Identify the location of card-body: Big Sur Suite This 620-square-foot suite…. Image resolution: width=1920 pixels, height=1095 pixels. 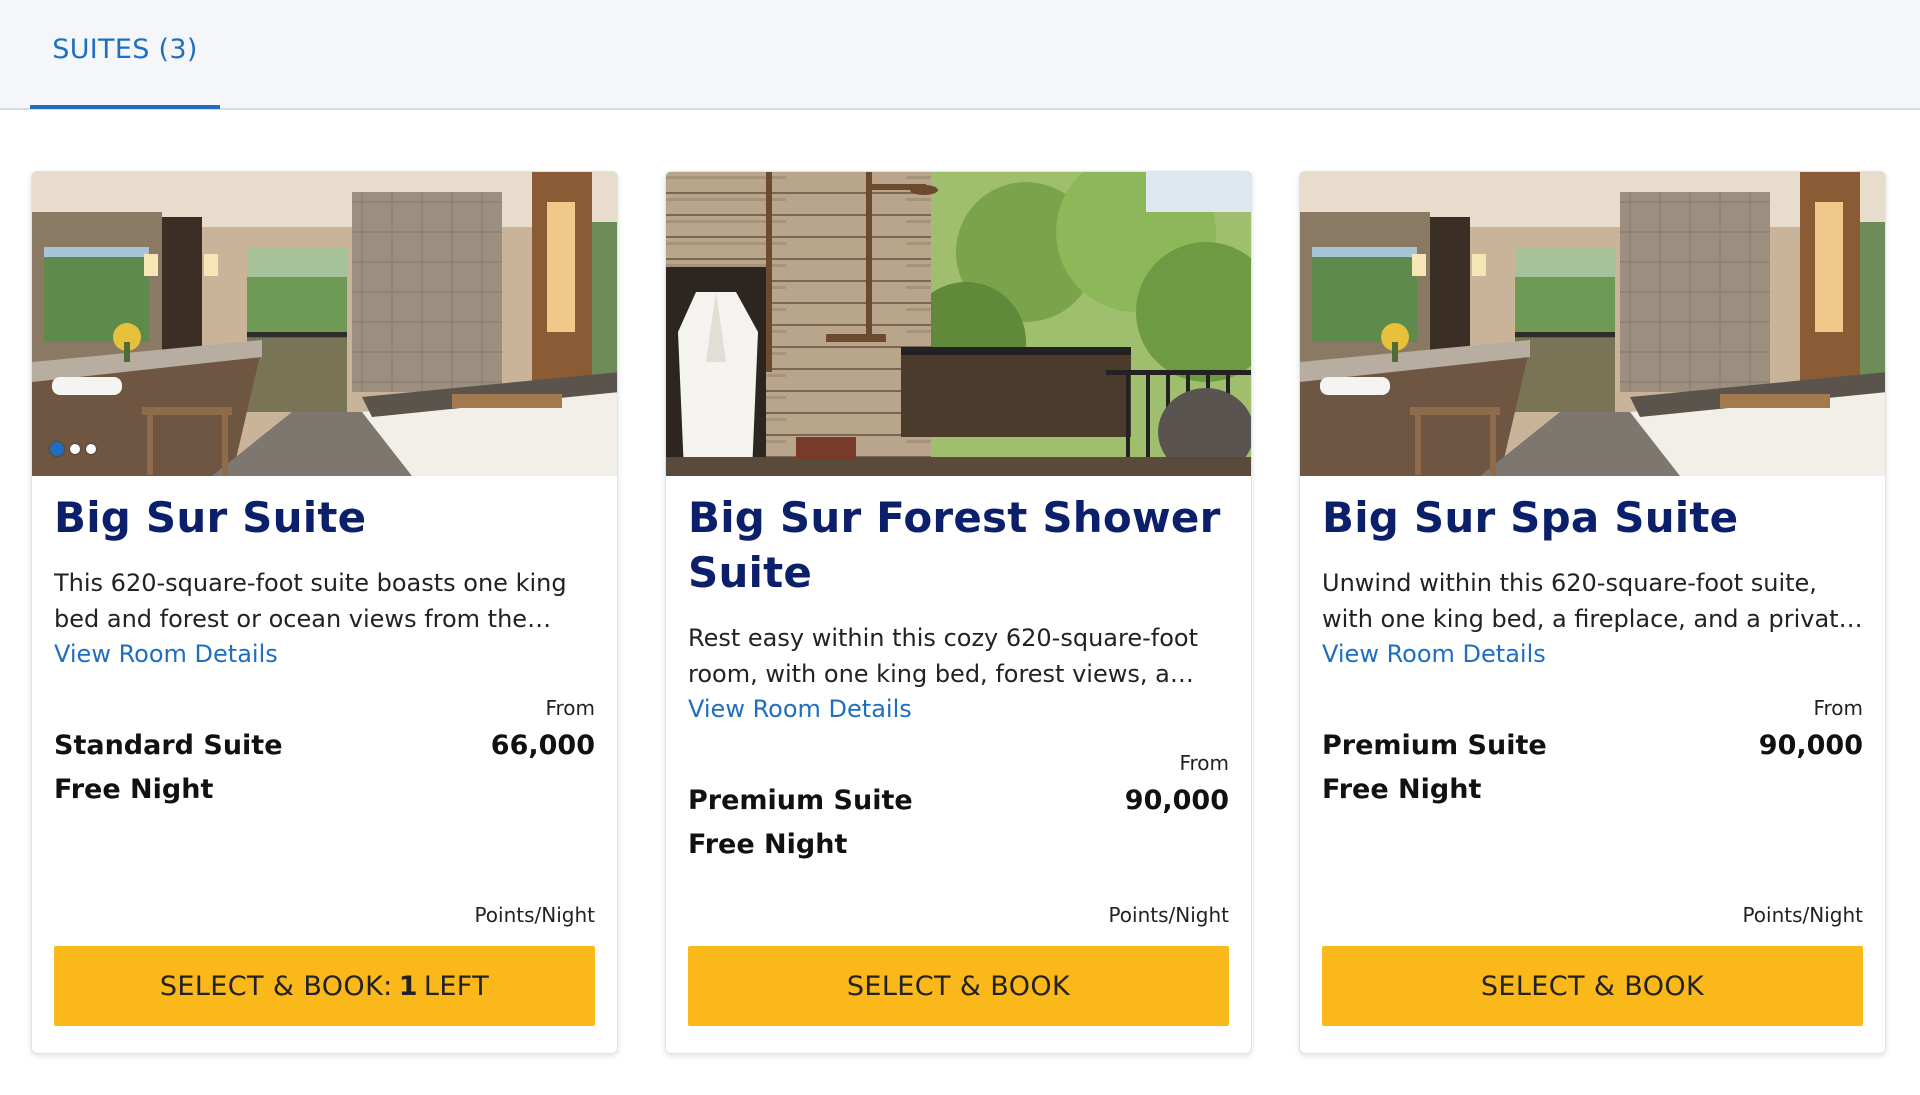
(324, 764).